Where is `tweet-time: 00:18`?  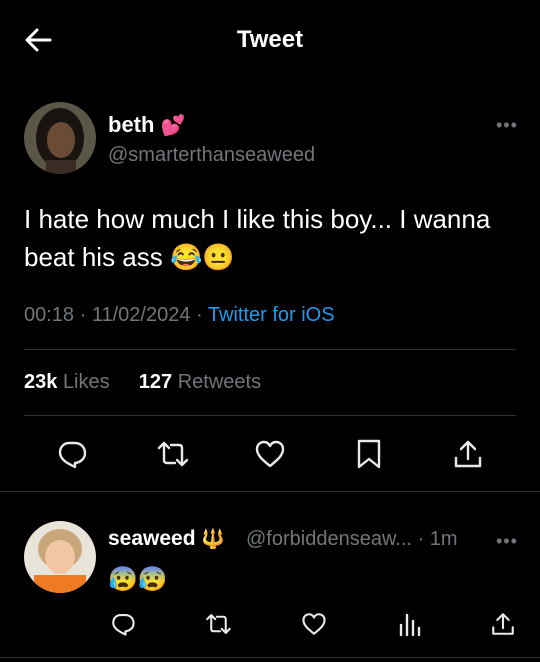
tweet-time: 00:18 is located at coordinates (49, 315).